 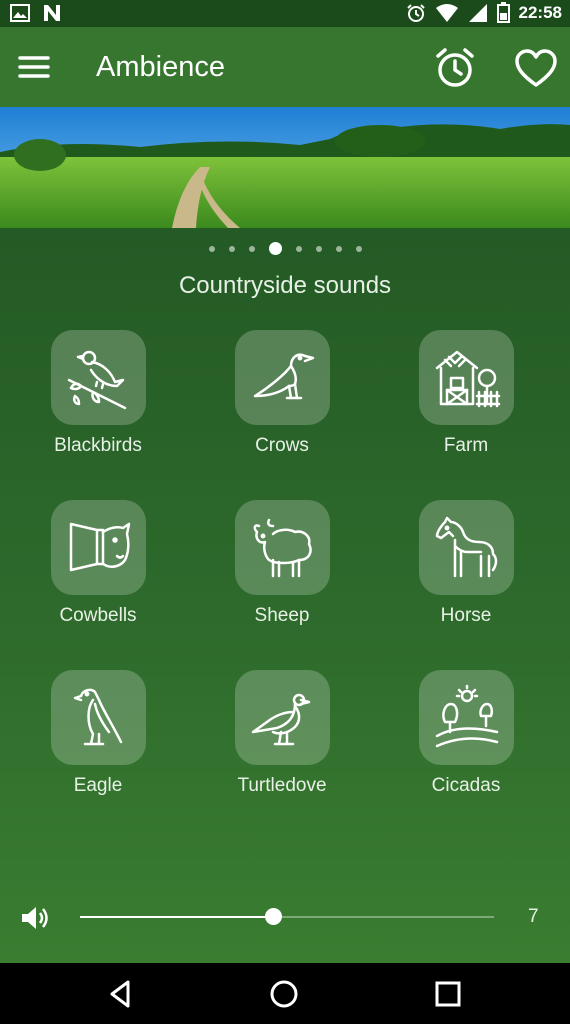 What do you see at coordinates (467, 378) in the screenshot?
I see `farm-icon` at bounding box center [467, 378].